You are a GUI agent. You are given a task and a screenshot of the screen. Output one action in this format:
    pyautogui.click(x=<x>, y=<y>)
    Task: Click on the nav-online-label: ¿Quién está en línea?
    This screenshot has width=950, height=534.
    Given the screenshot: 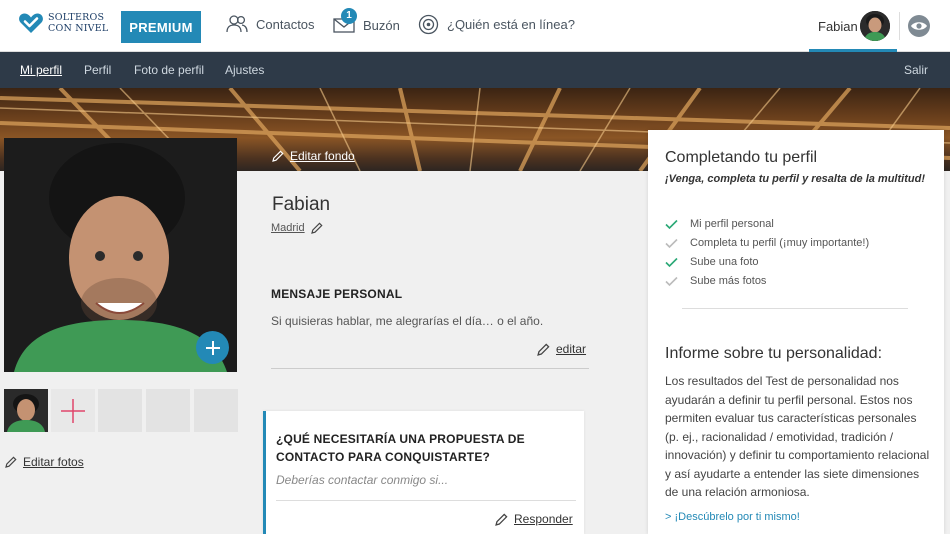 What is the action you would take?
    pyautogui.click(x=511, y=24)
    